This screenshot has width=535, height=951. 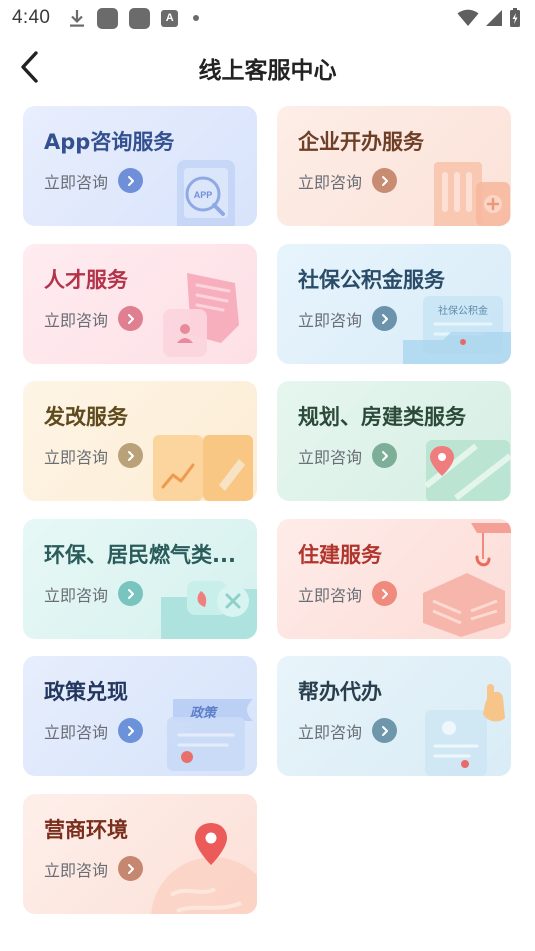 What do you see at coordinates (86, 830) in the screenshot?
I see `card-title: 营商环境` at bounding box center [86, 830].